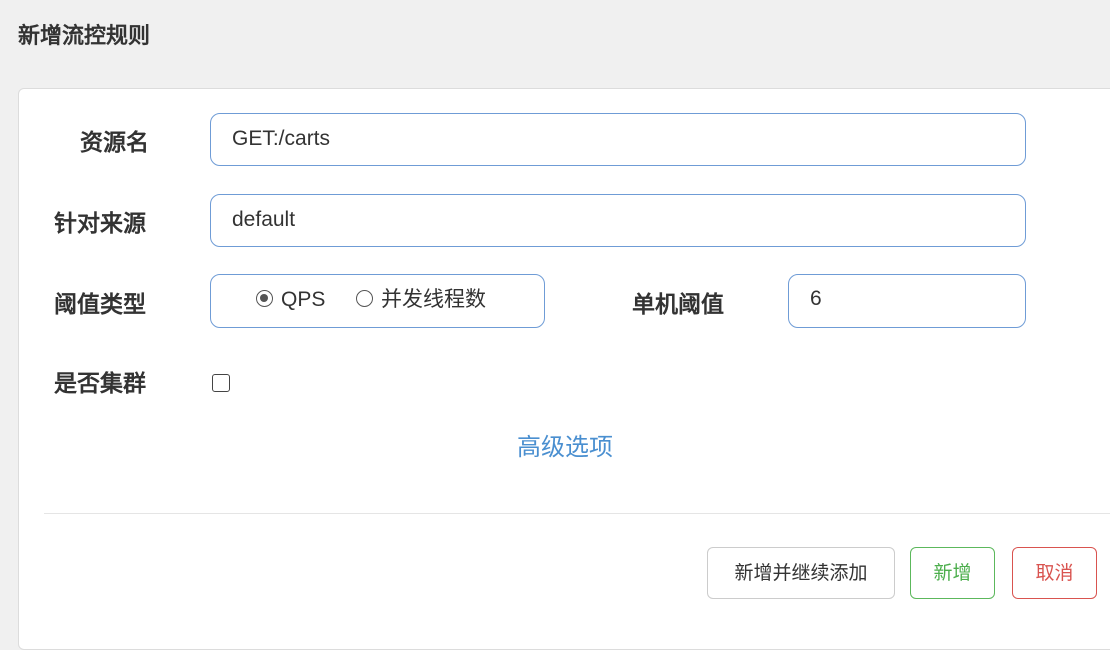 This screenshot has width=1110, height=650. I want to click on origin-label: 针对来源, so click(100, 224).